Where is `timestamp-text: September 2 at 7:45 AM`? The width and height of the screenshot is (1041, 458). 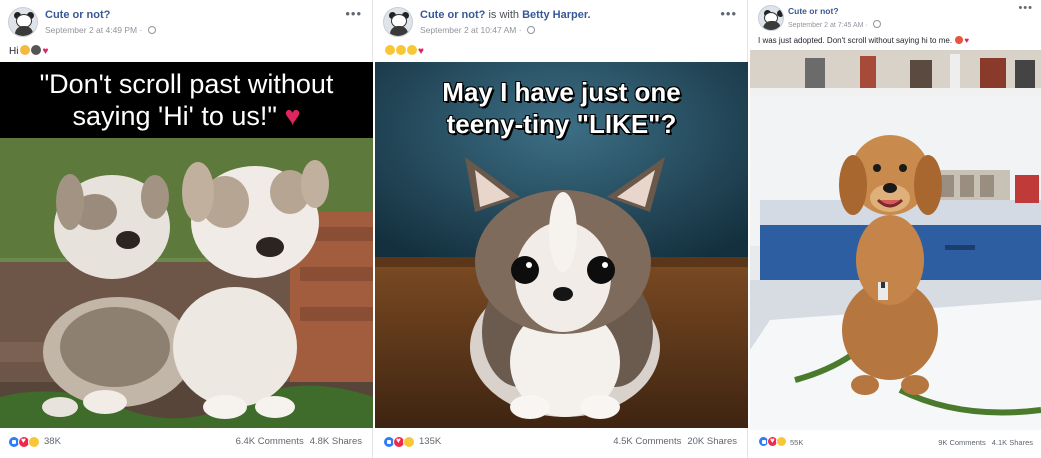 timestamp-text: September 2 at 7:45 AM is located at coordinates (826, 25).